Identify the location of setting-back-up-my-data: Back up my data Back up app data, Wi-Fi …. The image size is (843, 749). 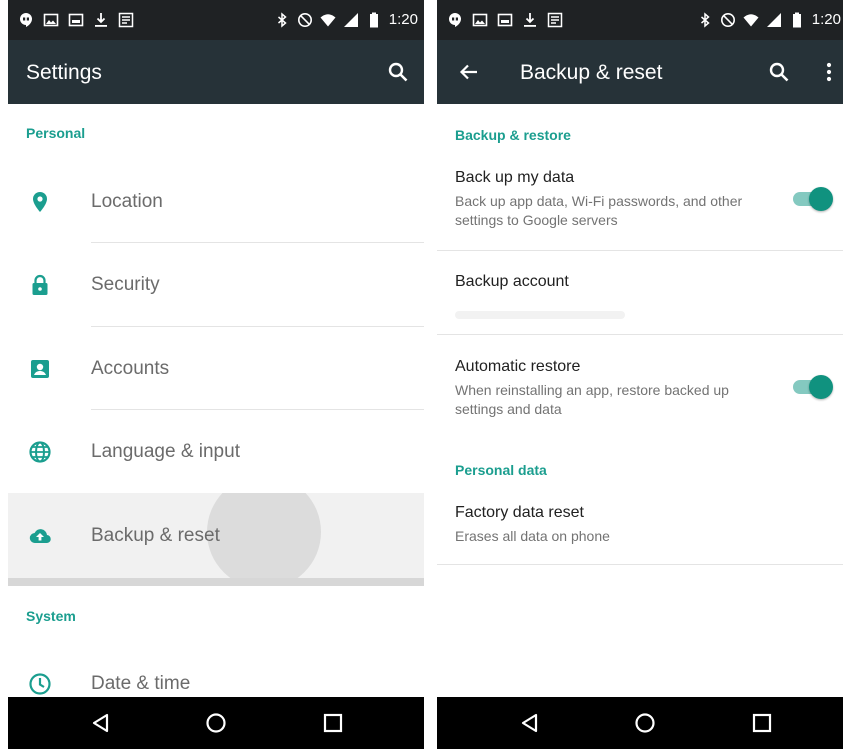
(640, 204).